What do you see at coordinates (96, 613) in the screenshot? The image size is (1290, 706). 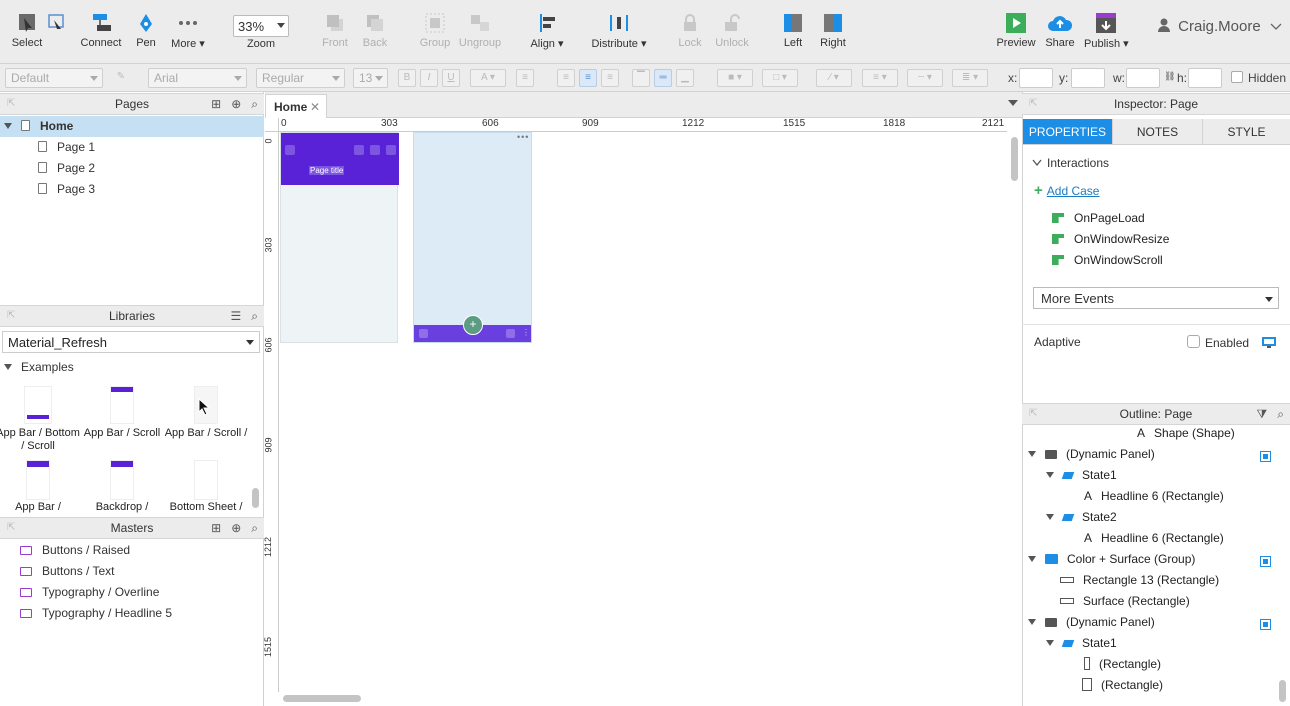 I see `master-item: Typography / Headline 5` at bounding box center [96, 613].